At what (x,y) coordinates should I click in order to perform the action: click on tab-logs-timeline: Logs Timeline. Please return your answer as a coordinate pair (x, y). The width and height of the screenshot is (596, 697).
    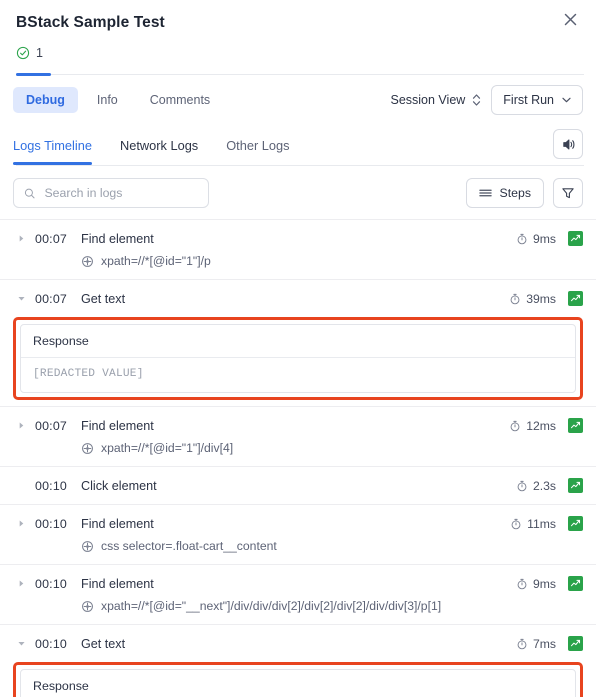
    Looking at the image, I should click on (52, 151).